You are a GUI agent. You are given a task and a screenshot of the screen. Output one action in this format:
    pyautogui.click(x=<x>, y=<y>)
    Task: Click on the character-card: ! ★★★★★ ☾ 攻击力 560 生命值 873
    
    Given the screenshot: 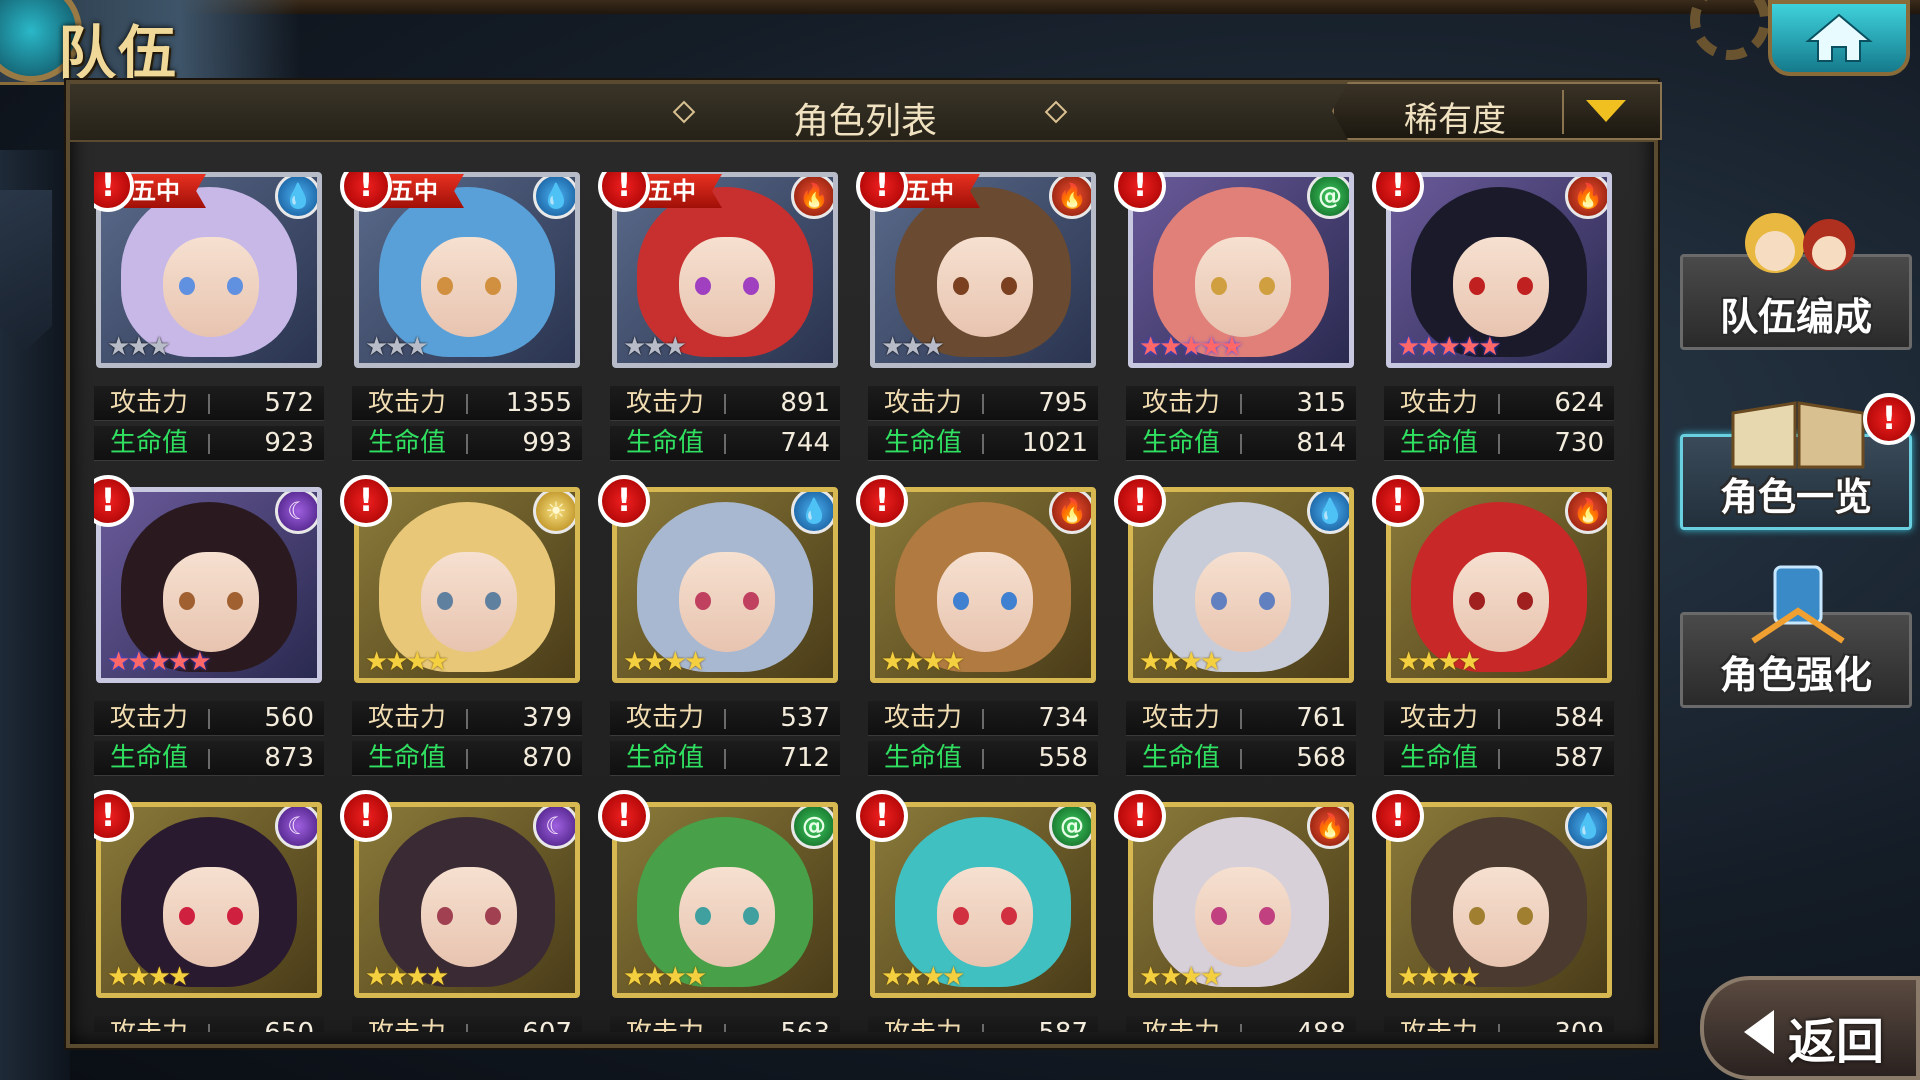 What is the action you would take?
    pyautogui.click(x=209, y=626)
    